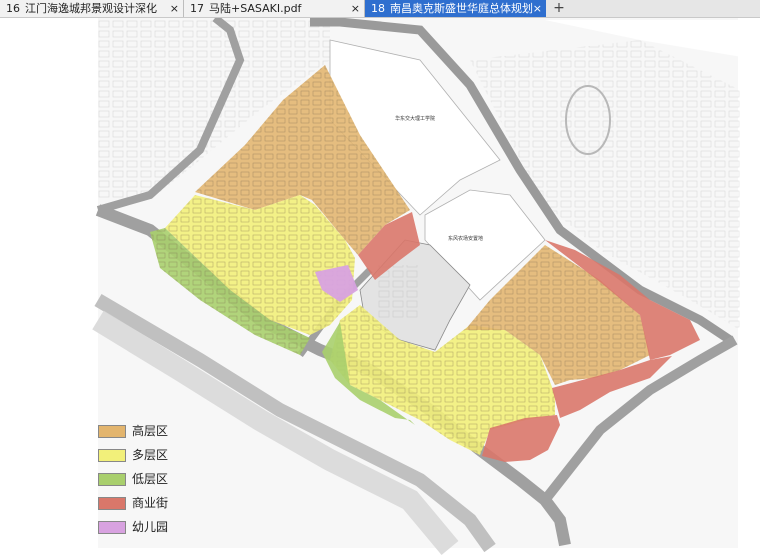 This screenshot has height=559, width=760. I want to click on legend-label: 高层区, so click(150, 431).